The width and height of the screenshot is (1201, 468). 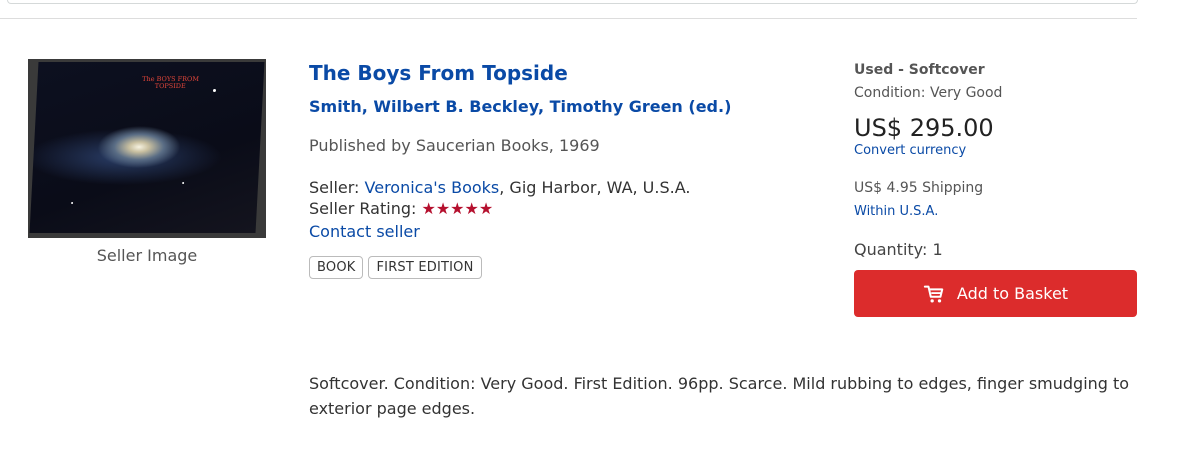 I want to click on listing-tags: BOOK FIRST EDITION, so click(x=569, y=267).